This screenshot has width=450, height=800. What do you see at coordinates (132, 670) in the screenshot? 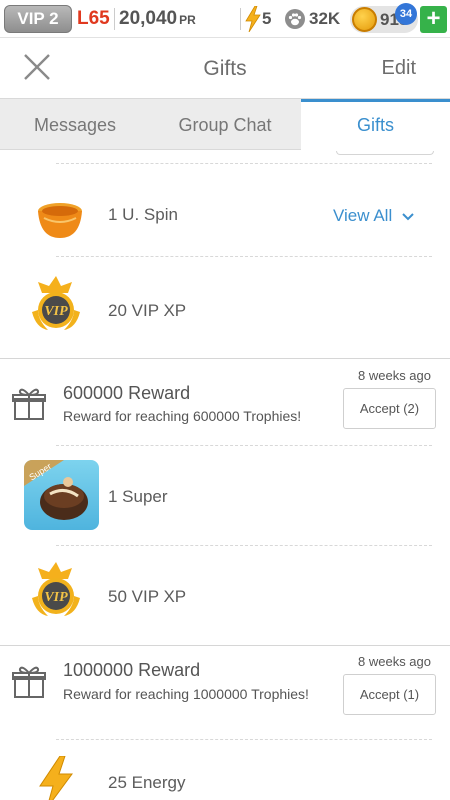
I see `reward-title: 1000000 Reward` at bounding box center [132, 670].